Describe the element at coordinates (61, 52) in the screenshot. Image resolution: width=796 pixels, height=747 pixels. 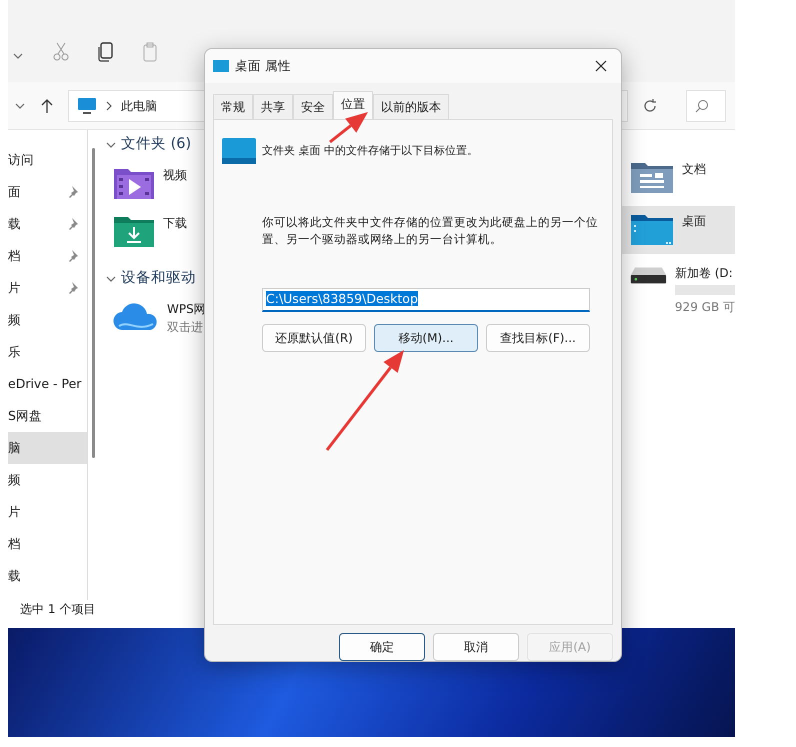
I see `cut-icon` at that location.